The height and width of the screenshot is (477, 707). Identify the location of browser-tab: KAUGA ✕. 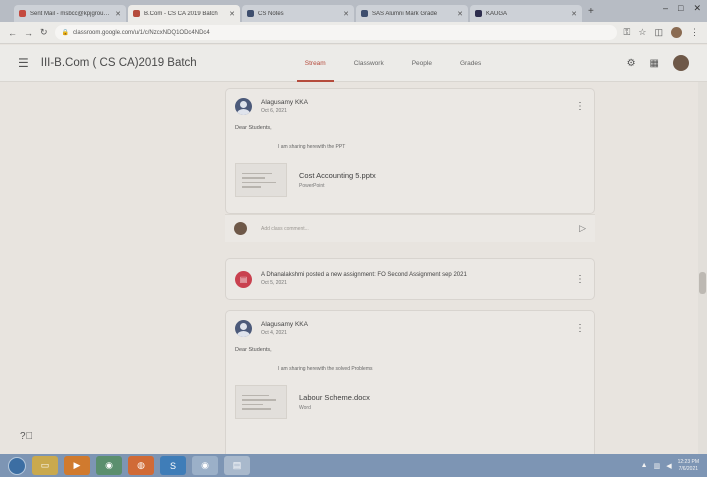
(526, 13).